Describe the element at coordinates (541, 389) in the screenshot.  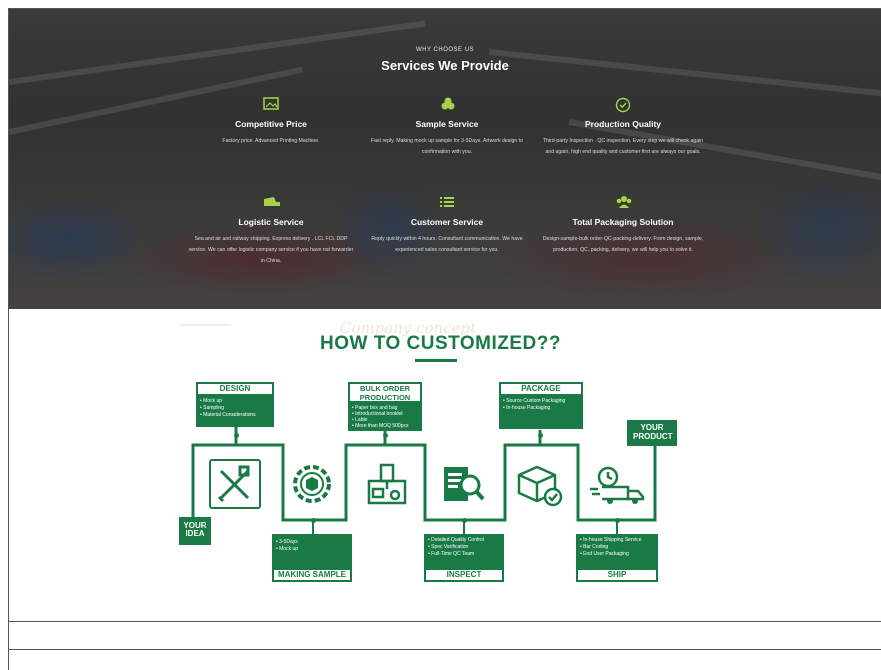
I see `step-package-header: PACKAGE` at that location.